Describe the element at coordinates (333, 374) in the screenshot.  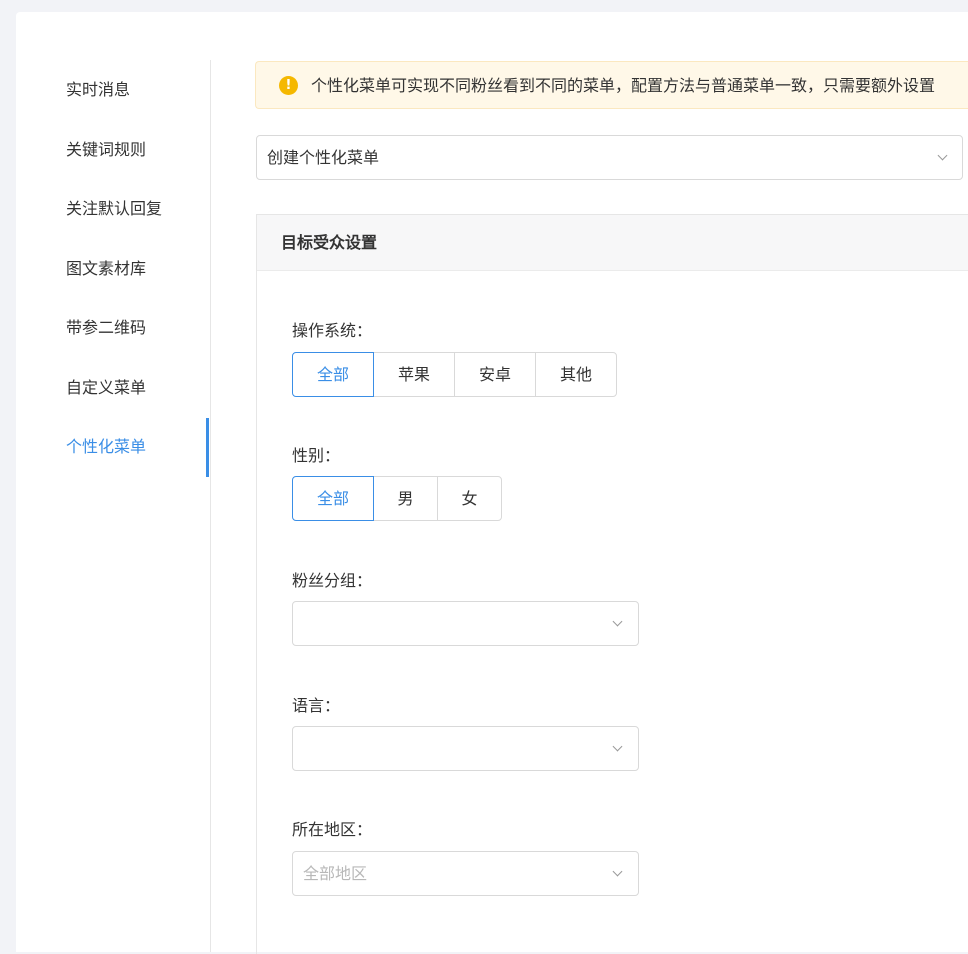
I see `os-option-all: 全部` at that location.